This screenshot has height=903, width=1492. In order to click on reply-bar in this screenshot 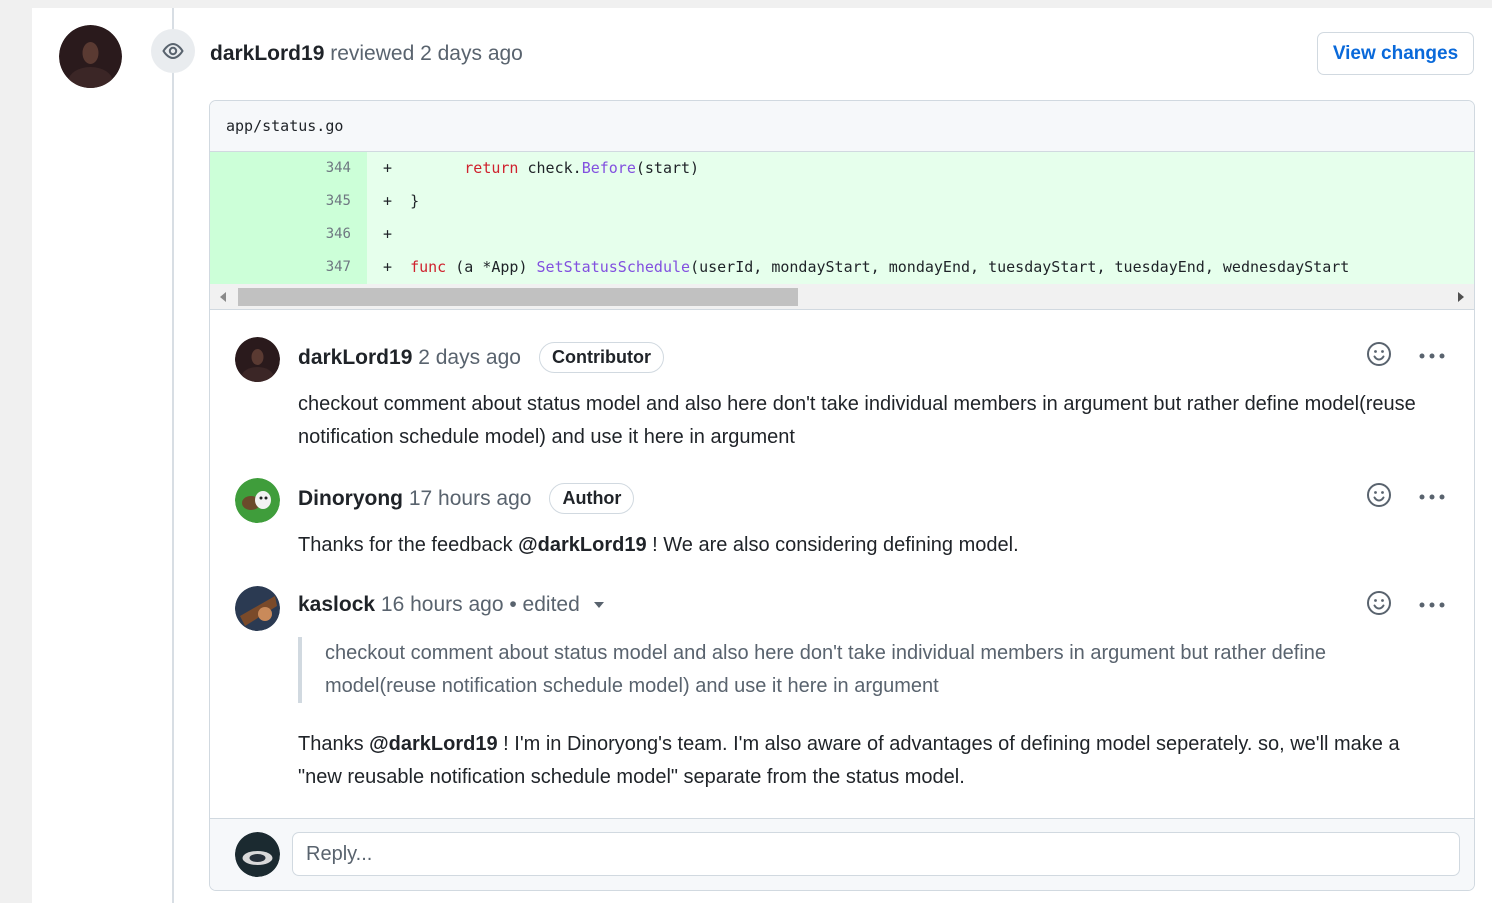, I will do `click(842, 854)`.